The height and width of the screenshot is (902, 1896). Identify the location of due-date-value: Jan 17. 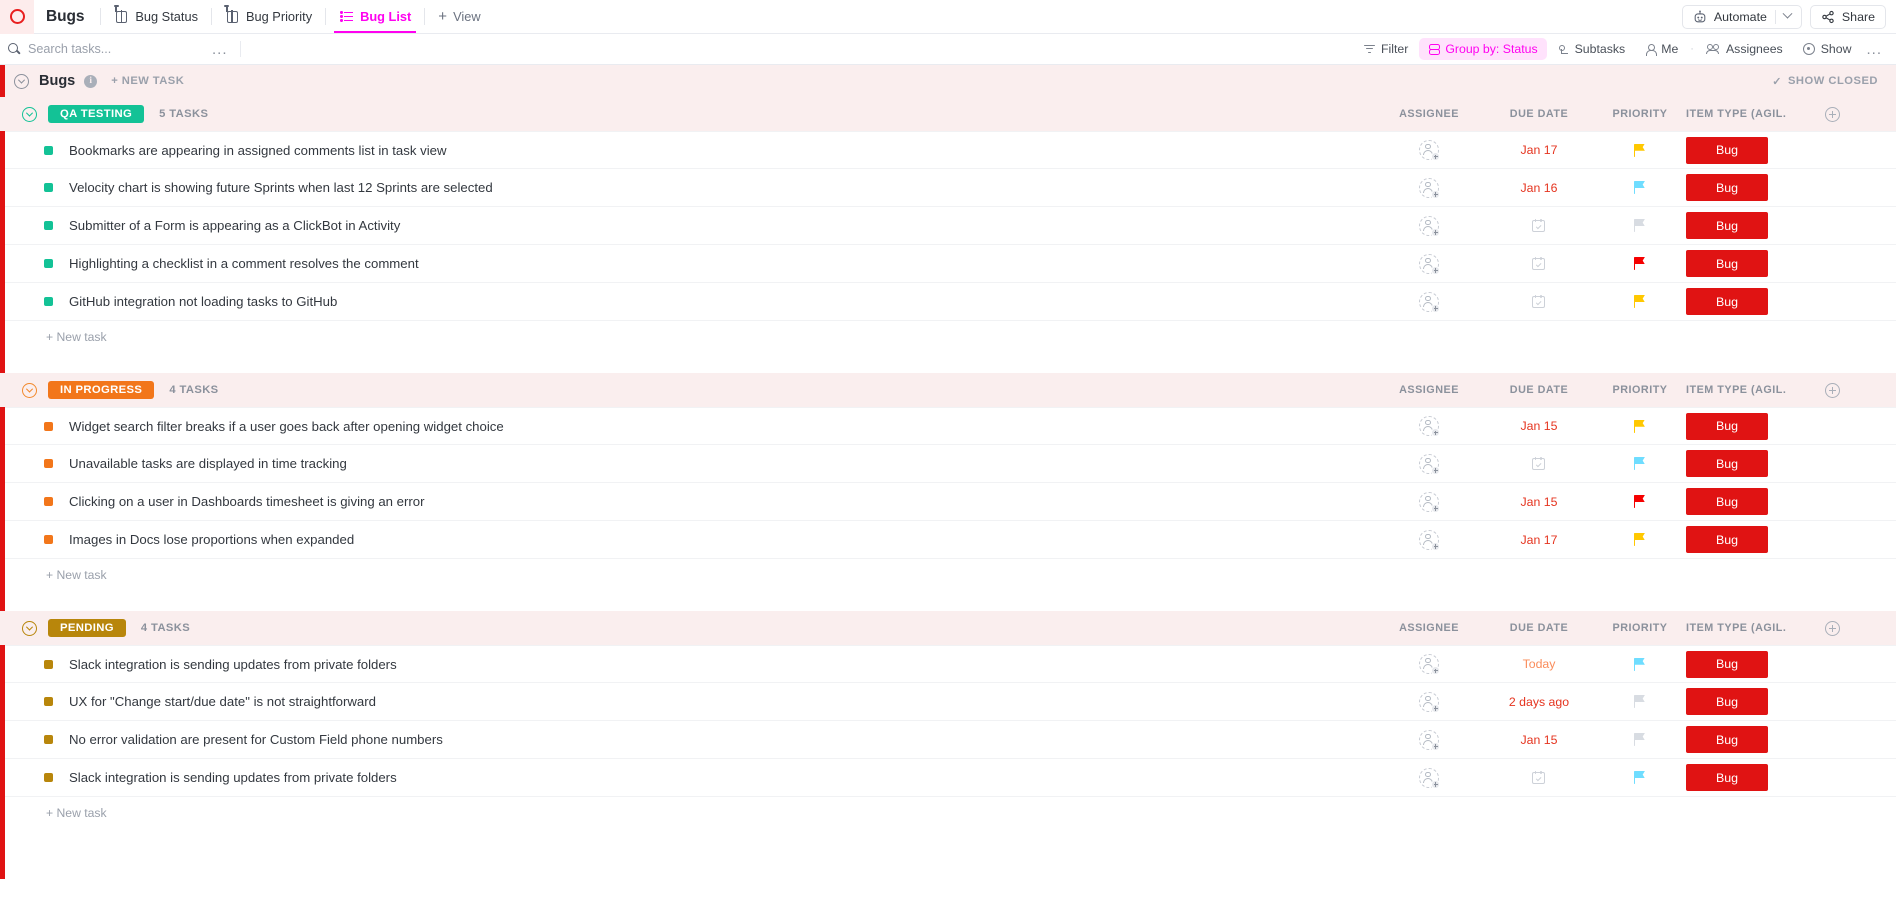
(1539, 540).